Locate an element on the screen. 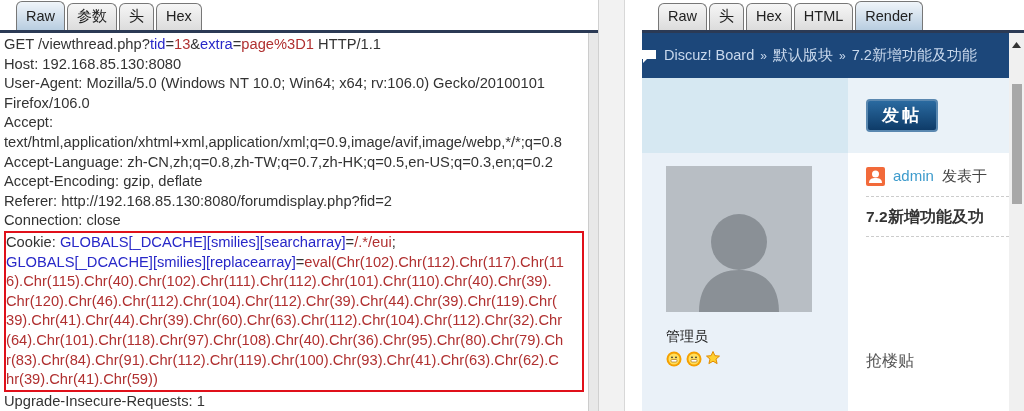 Image resolution: width=1024 pixels, height=411 pixels. request-line: text/html,application/xhtml+xml,application/xml;q=0.9,image/avif,image/webp,*/*;q=0.8 is located at coordinates (283, 142).